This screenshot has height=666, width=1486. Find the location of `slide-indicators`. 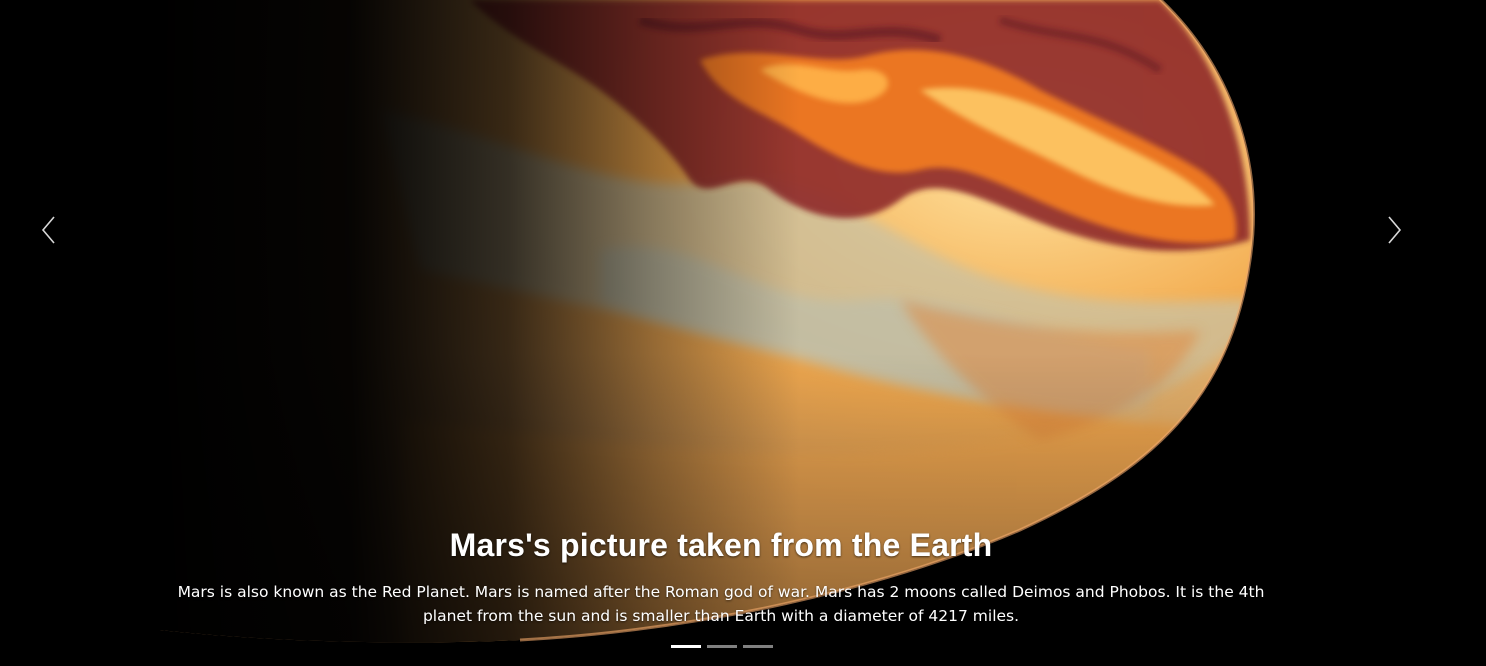

slide-indicators is located at coordinates (722, 646).